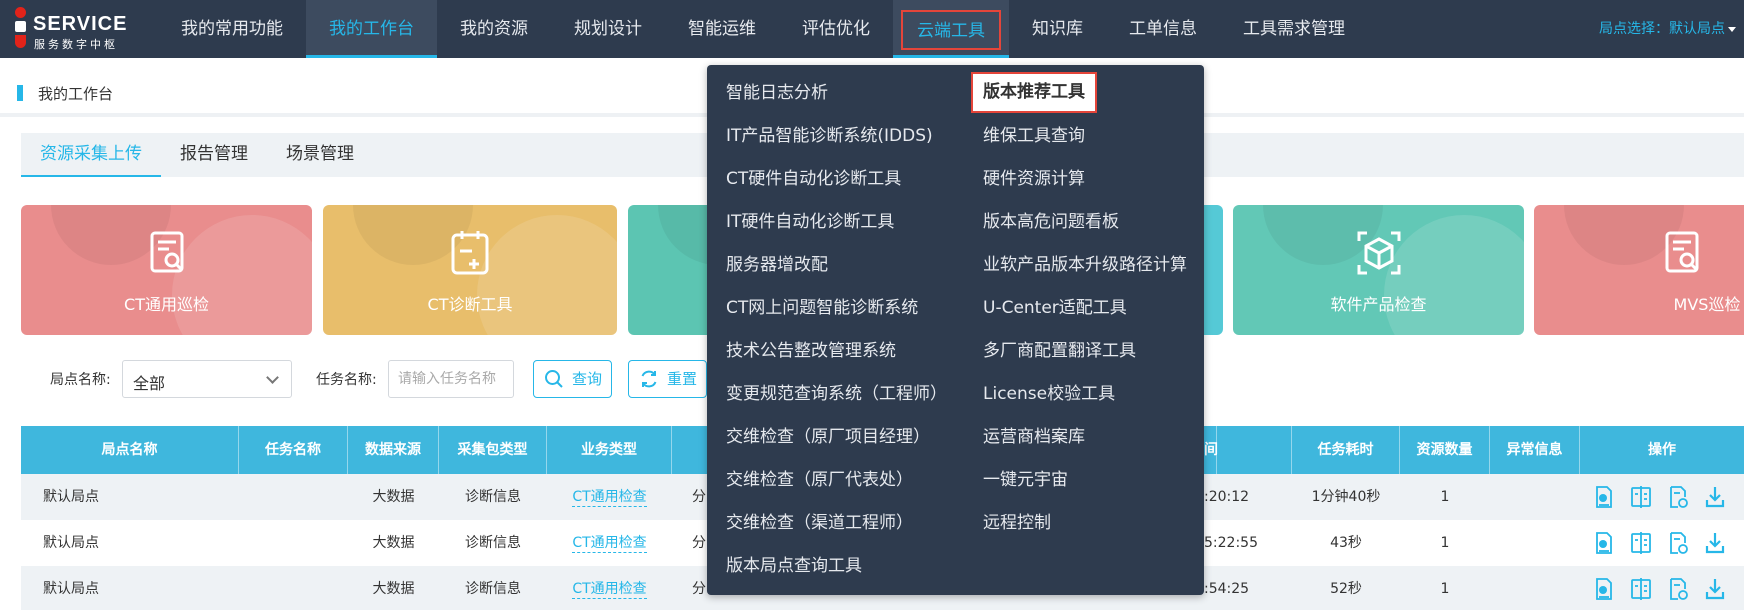 This screenshot has width=1744, height=610. Describe the element at coordinates (1346, 543) in the screenshot. I see `cell-duration: 43秒` at that location.